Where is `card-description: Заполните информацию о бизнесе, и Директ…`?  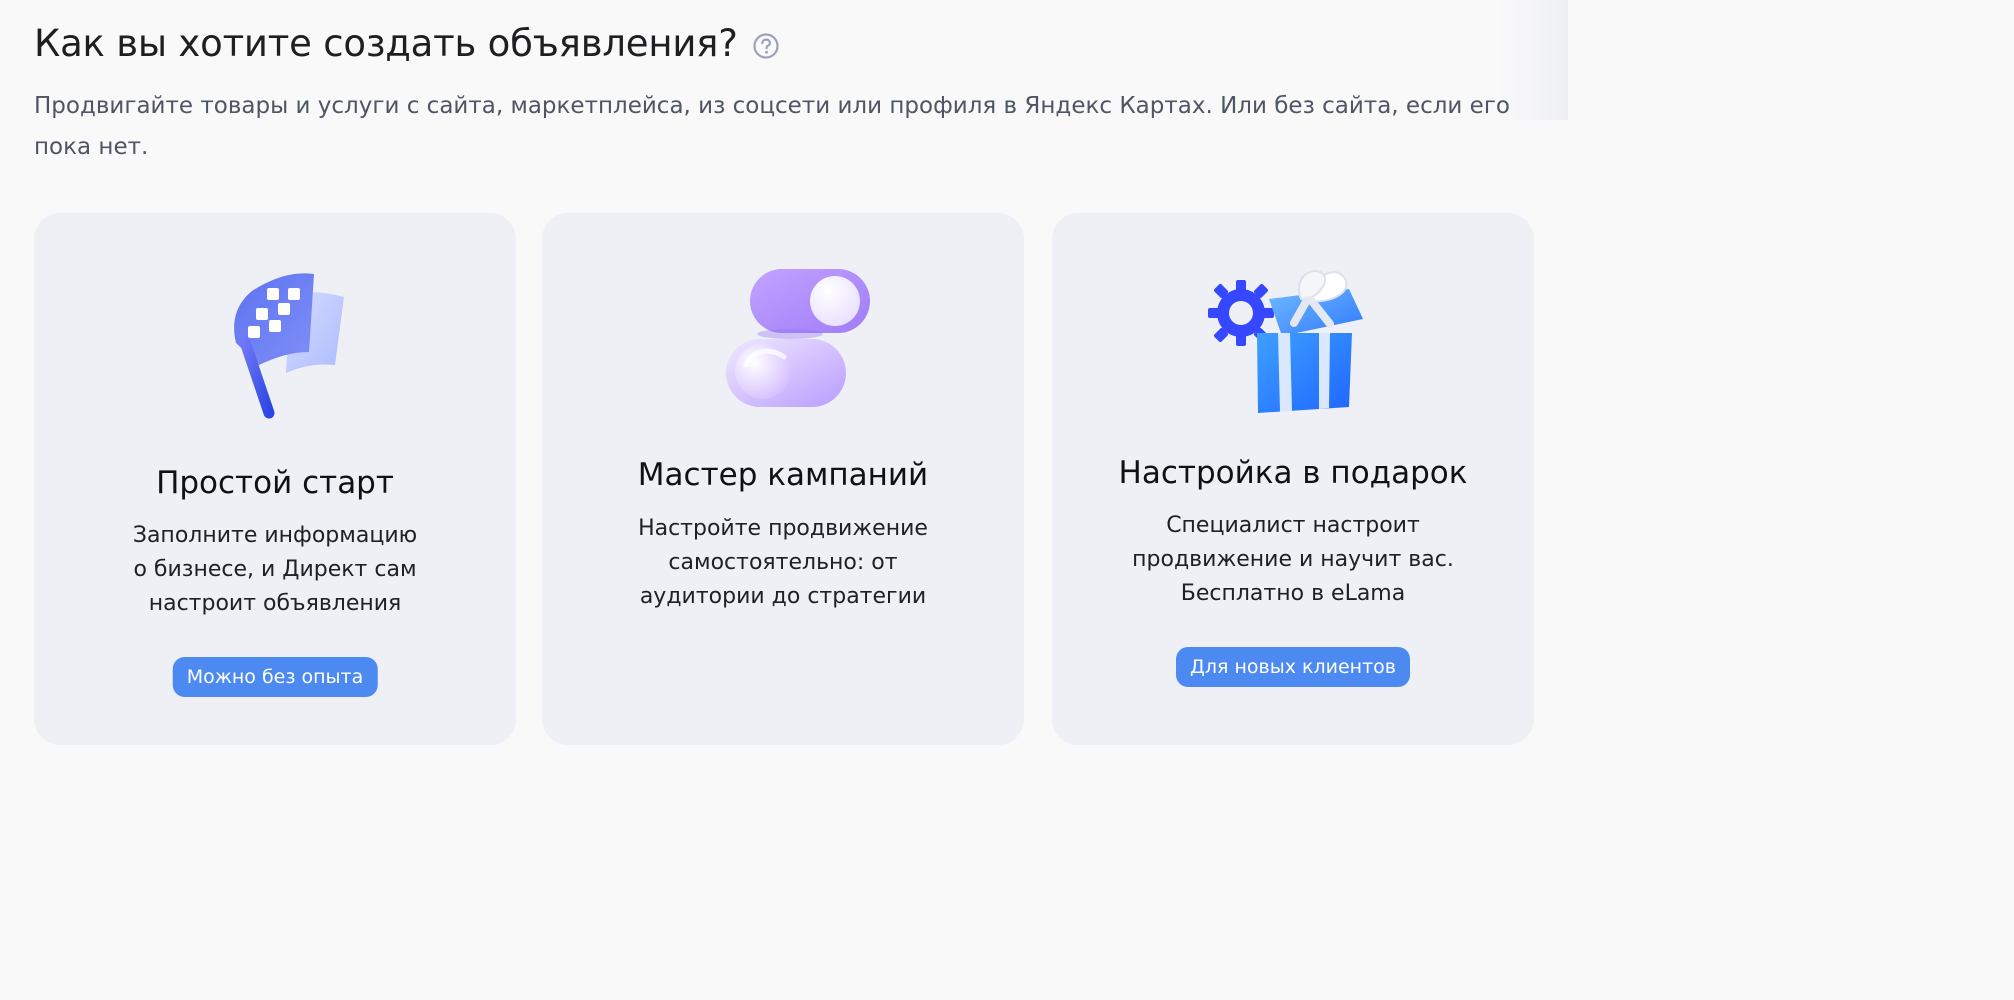
card-description: Заполните информацию о бизнесе, и Директ… is located at coordinates (275, 569).